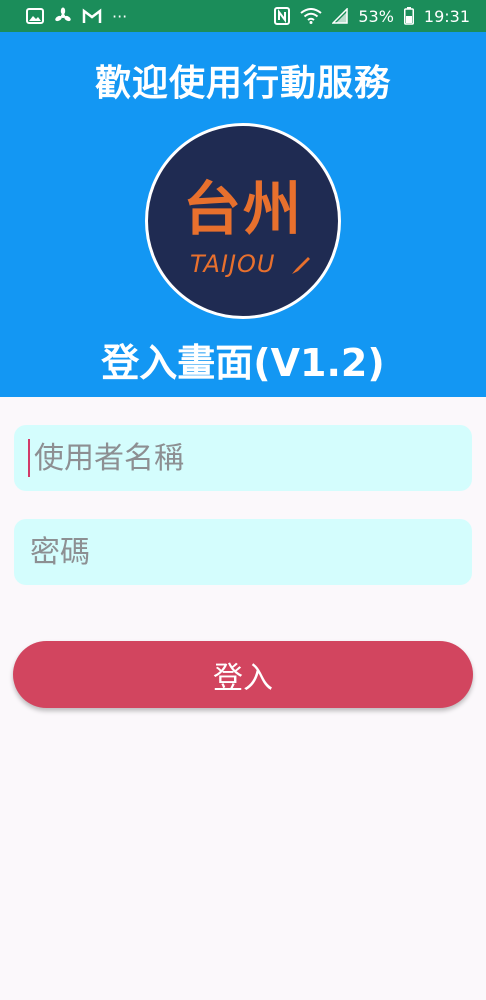 Image resolution: width=486 pixels, height=1000 pixels. Describe the element at coordinates (243, 16) in the screenshot. I see `status-bar: ··· 53% 19:31` at that location.